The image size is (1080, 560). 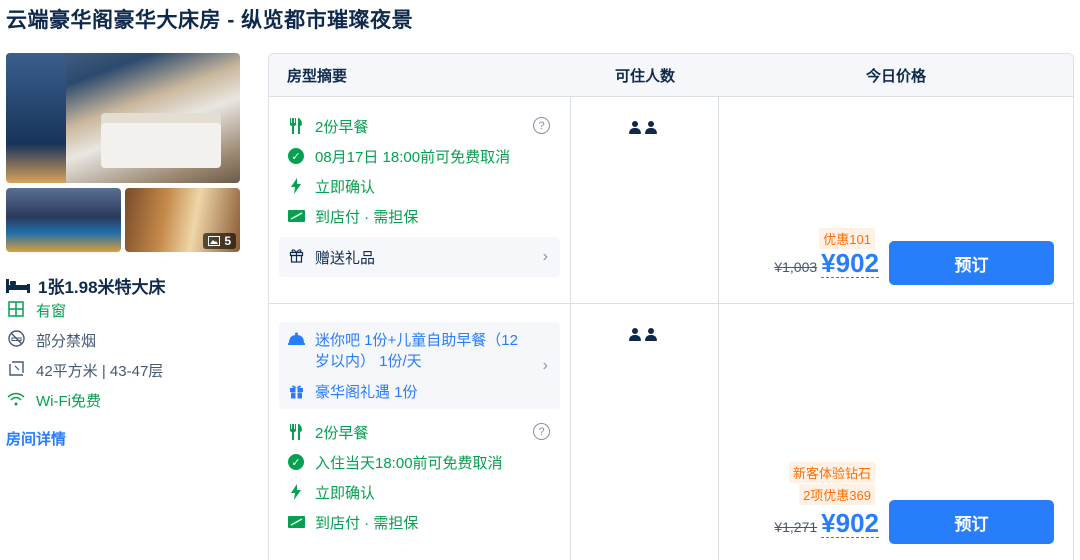 I want to click on room-photo-gallery: 5, so click(x=123, y=152).